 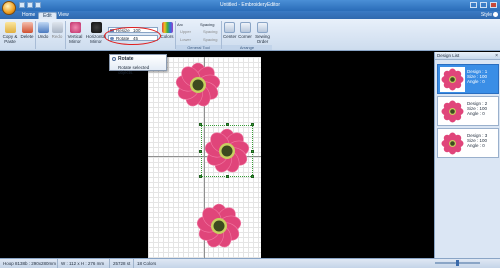 I want to click on maximize-button, so click(x=483, y=5).